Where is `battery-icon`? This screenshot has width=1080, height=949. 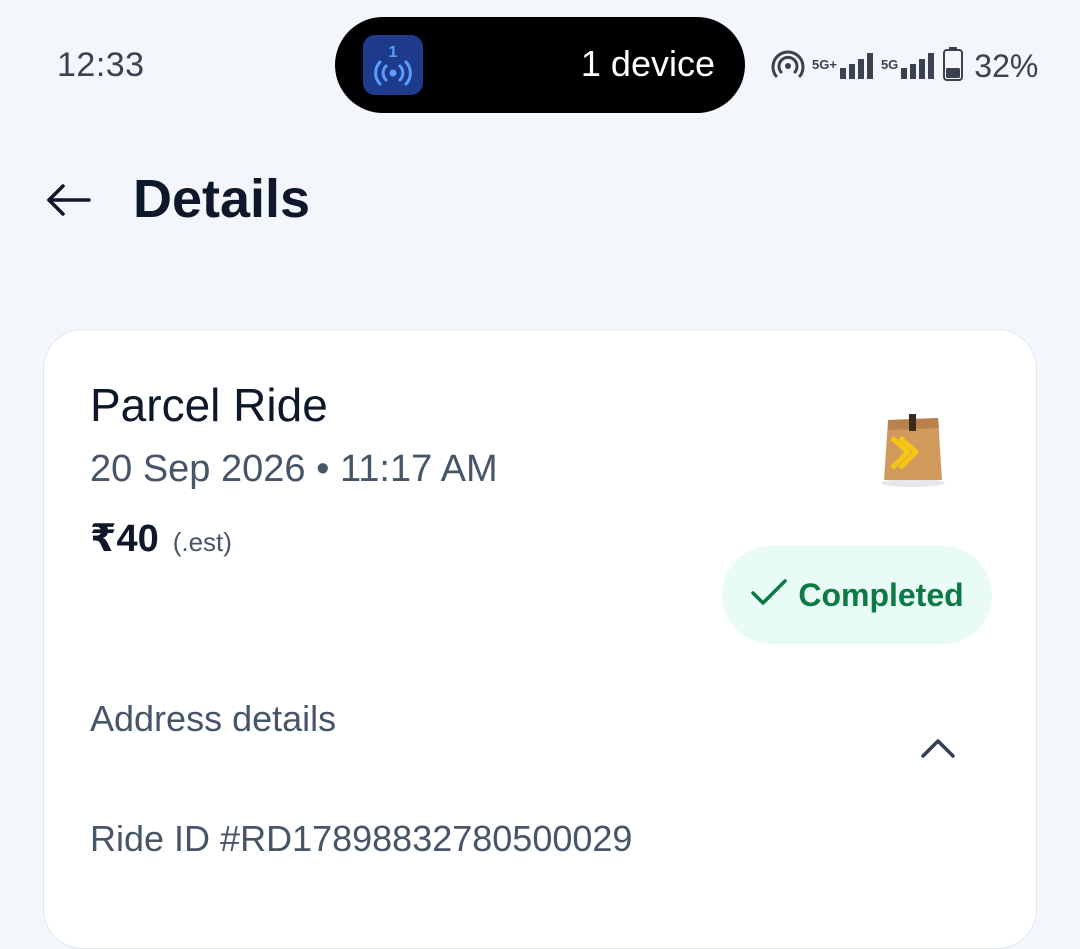
battery-icon is located at coordinates (953, 66).